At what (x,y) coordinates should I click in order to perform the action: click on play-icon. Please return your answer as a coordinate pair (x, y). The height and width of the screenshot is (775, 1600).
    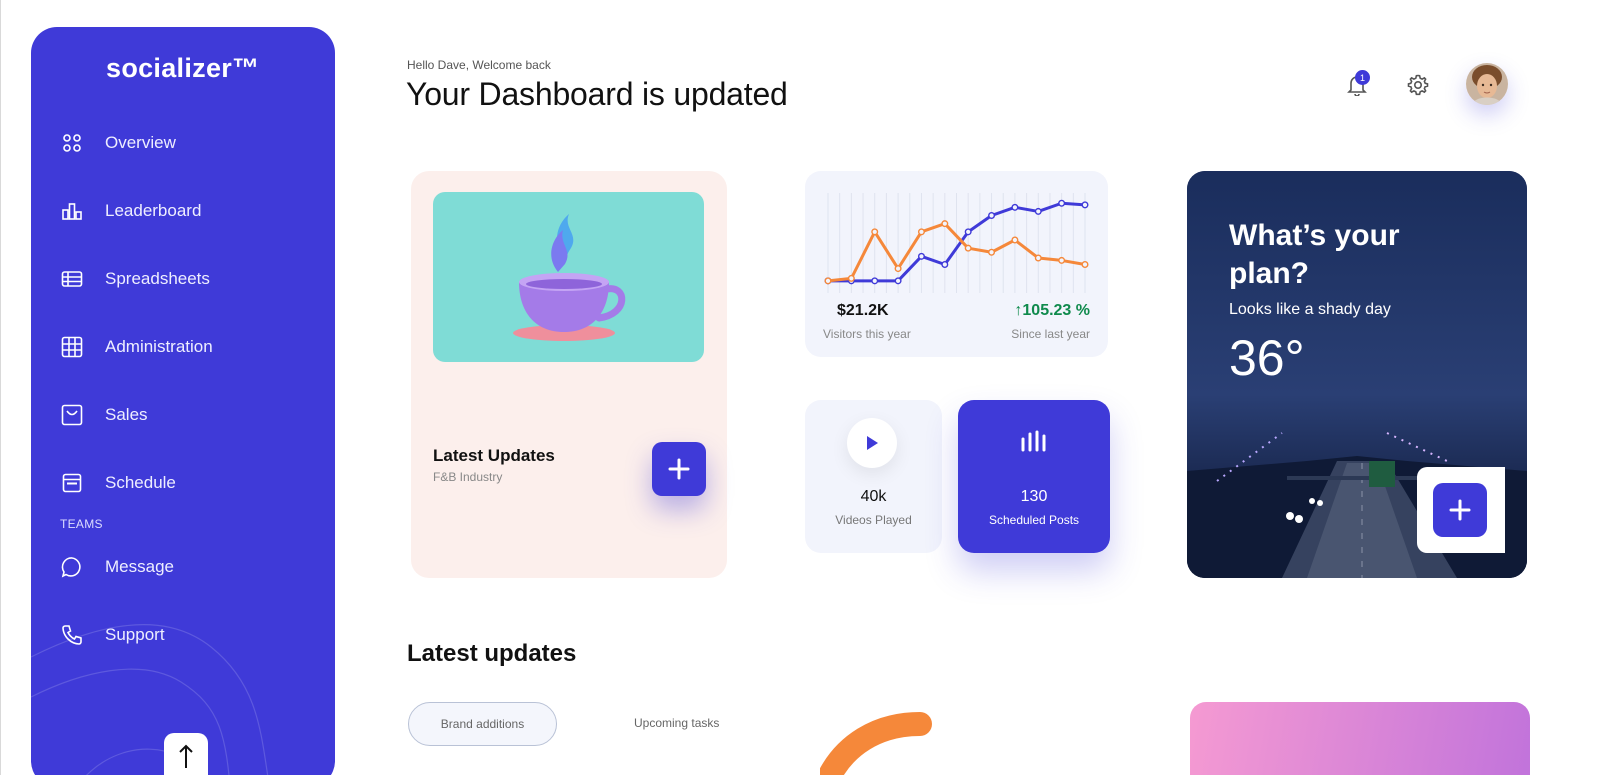
    Looking at the image, I should click on (872, 443).